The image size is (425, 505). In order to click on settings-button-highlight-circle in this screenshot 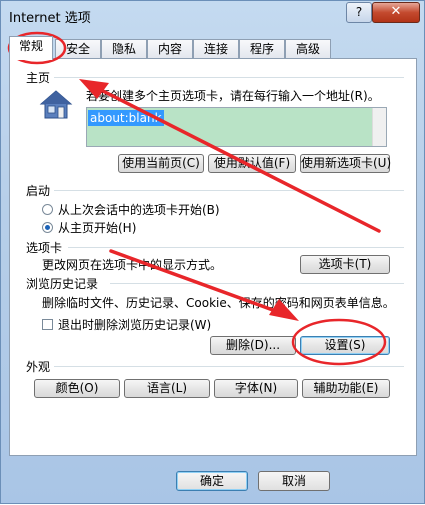, I will do `click(339, 342)`.